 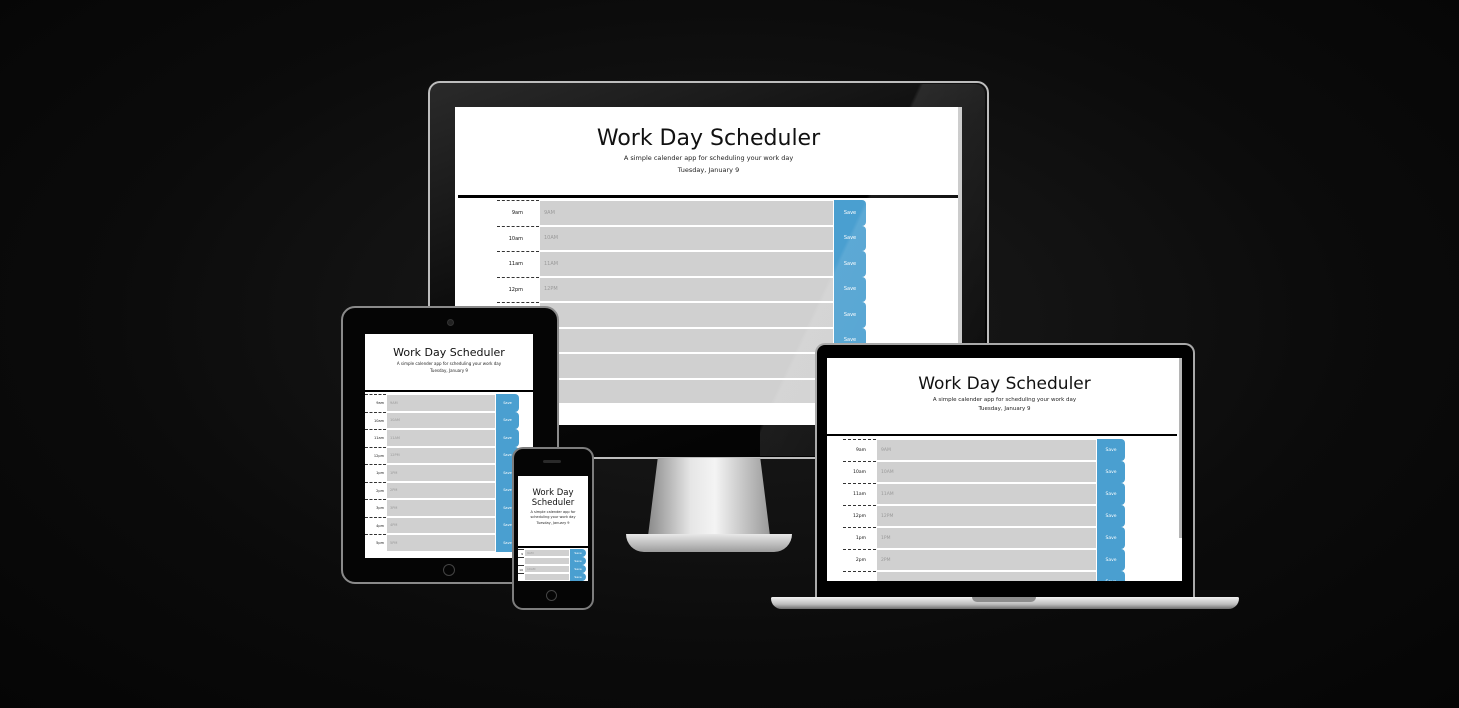 I want to click on event-input: 4PM, so click(x=441, y=525).